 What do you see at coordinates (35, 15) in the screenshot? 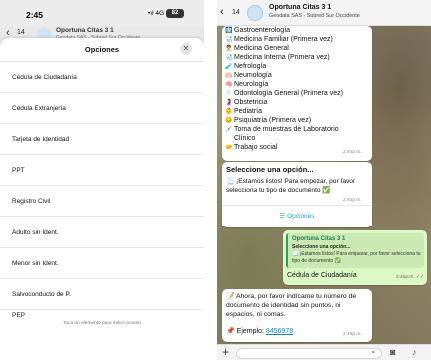
I see `status-time: 2:45` at bounding box center [35, 15].